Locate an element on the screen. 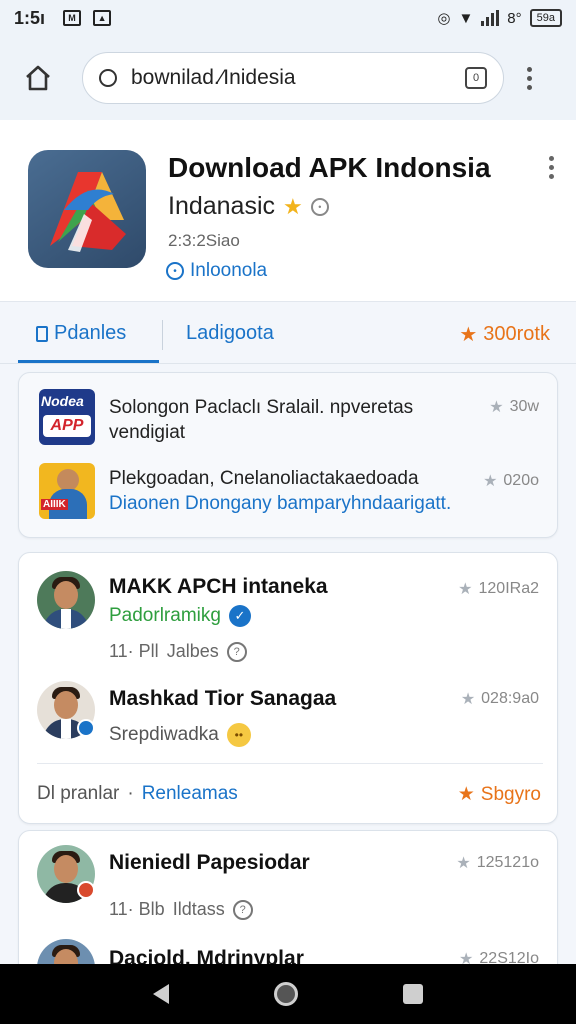 This screenshot has width=576, height=1024. thumbnail-text: Nodea is located at coordinates (62, 401).